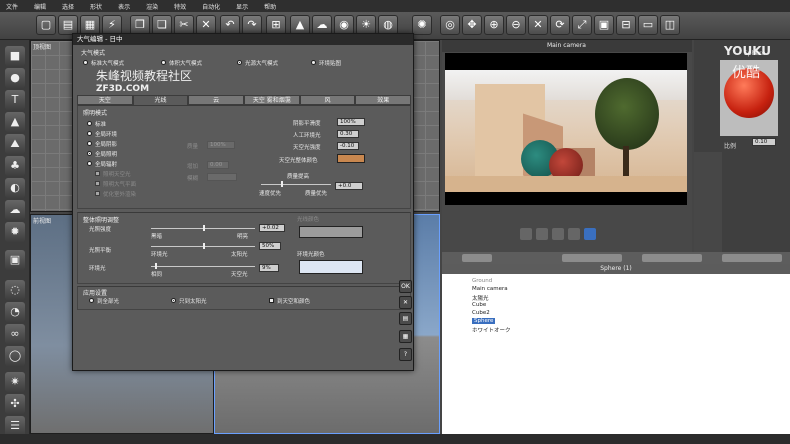 The image size is (790, 444). Describe the element at coordinates (15, 210) in the screenshot. I see `cloud-icon: ☁` at that location.